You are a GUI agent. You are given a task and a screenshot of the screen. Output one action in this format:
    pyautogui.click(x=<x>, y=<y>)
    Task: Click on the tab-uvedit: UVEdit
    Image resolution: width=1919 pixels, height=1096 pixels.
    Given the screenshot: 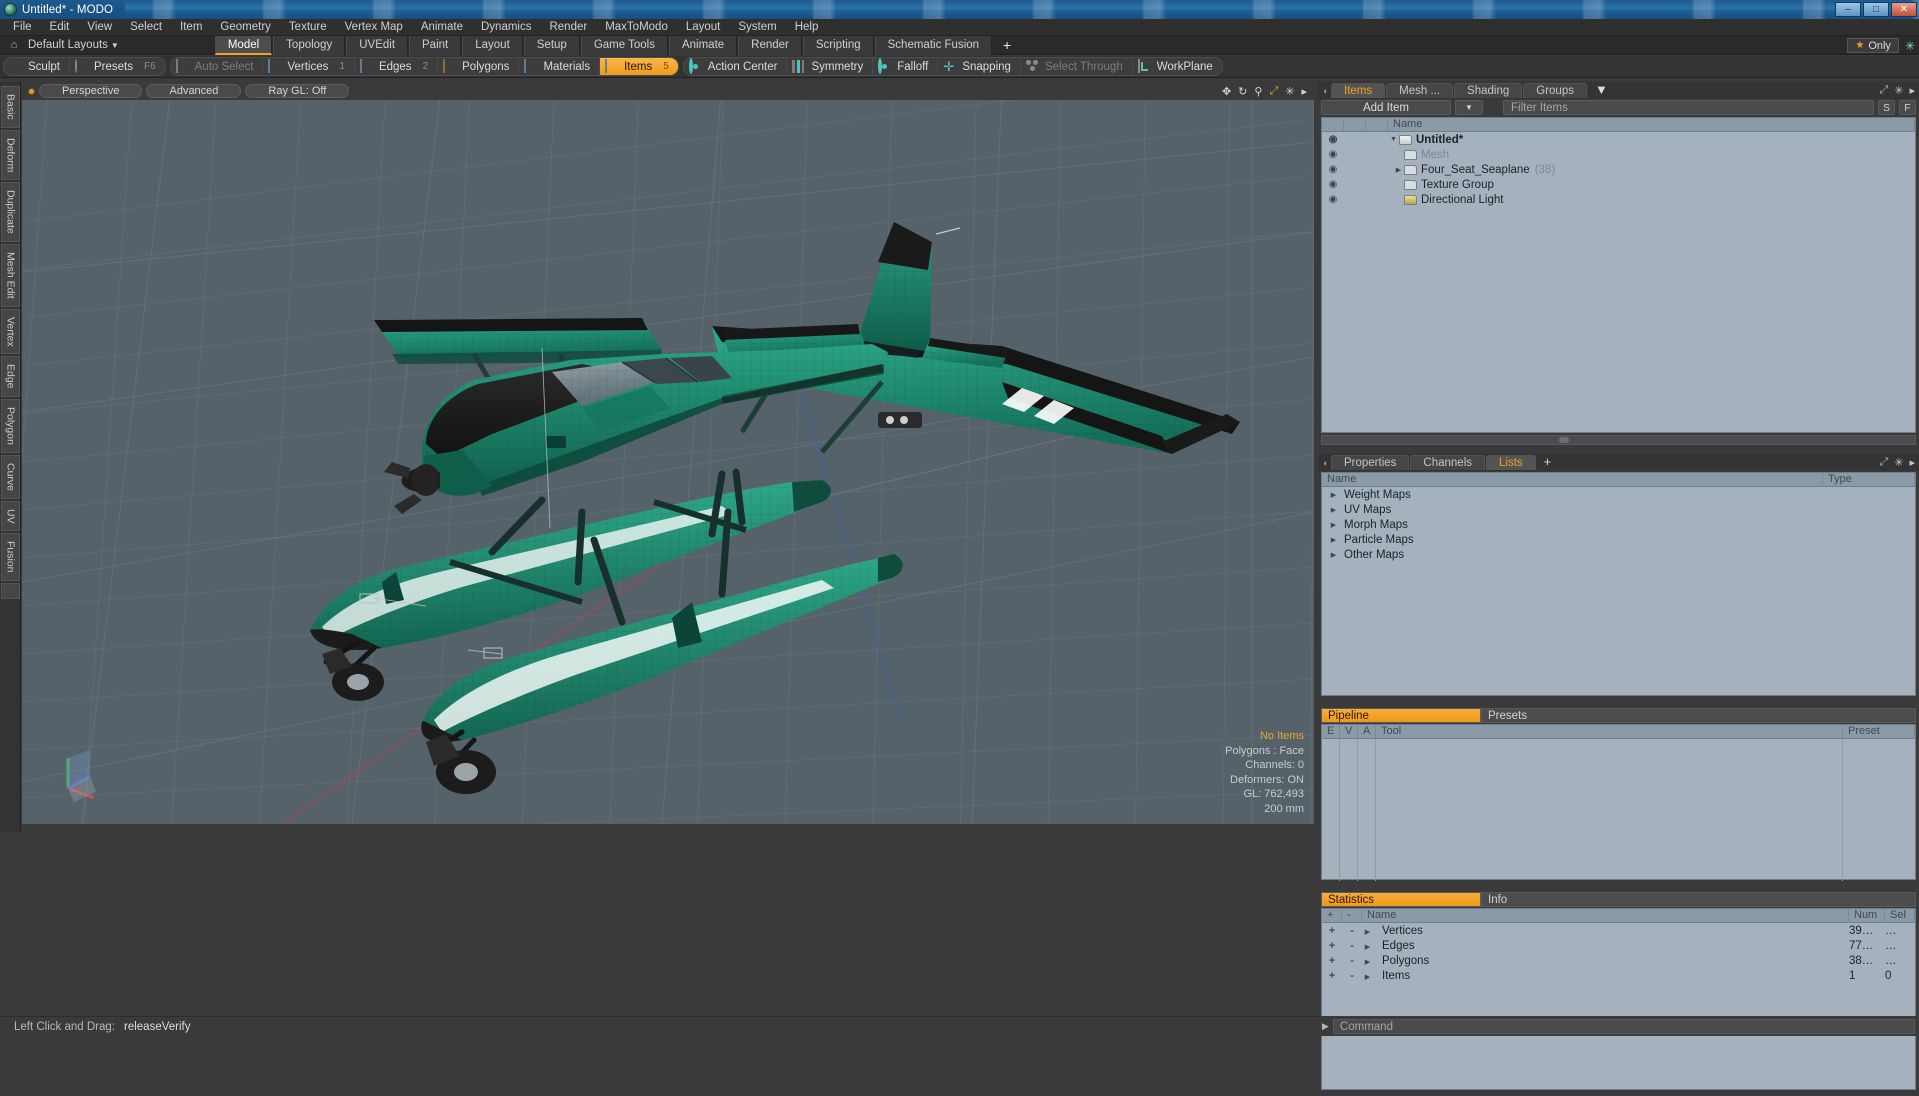 What is the action you would take?
    pyautogui.click(x=377, y=45)
    